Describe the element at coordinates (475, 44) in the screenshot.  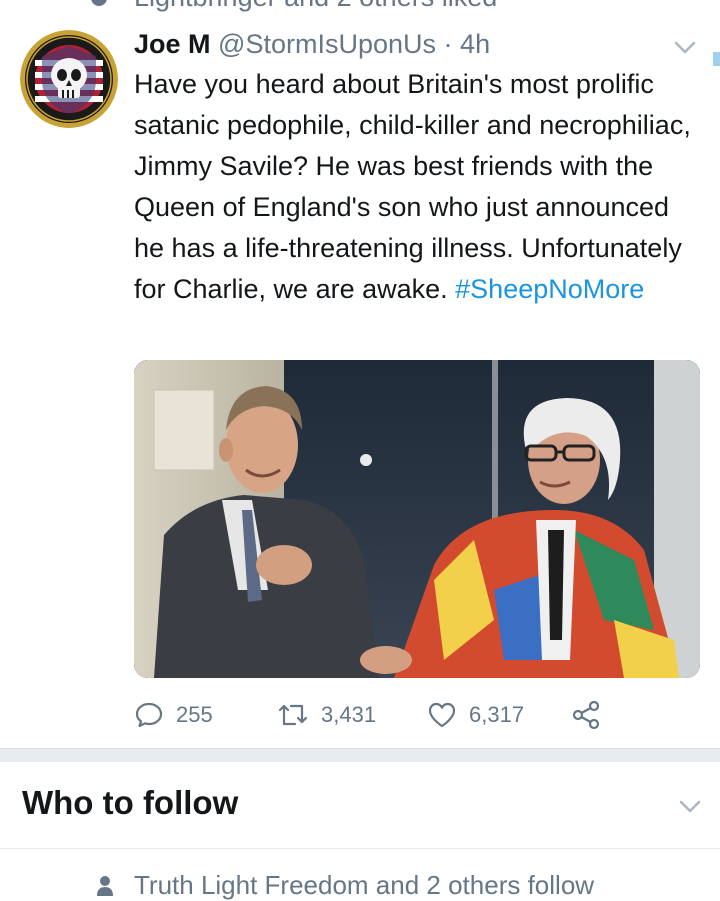
I see `timestamp: 4h` at that location.